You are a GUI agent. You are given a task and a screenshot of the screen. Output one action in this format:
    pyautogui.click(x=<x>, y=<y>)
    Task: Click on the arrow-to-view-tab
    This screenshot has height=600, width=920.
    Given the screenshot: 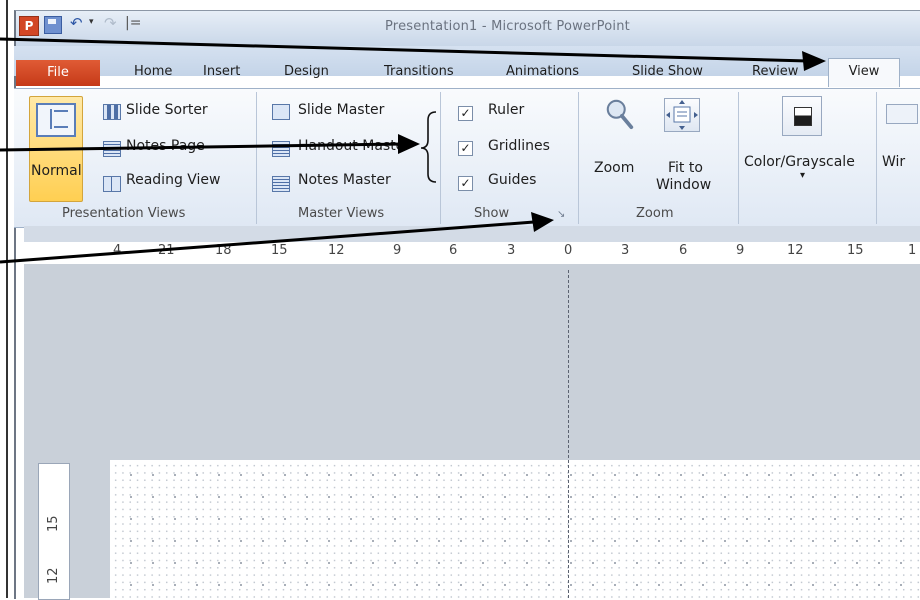 What is the action you would take?
    pyautogui.click(x=404, y=50)
    